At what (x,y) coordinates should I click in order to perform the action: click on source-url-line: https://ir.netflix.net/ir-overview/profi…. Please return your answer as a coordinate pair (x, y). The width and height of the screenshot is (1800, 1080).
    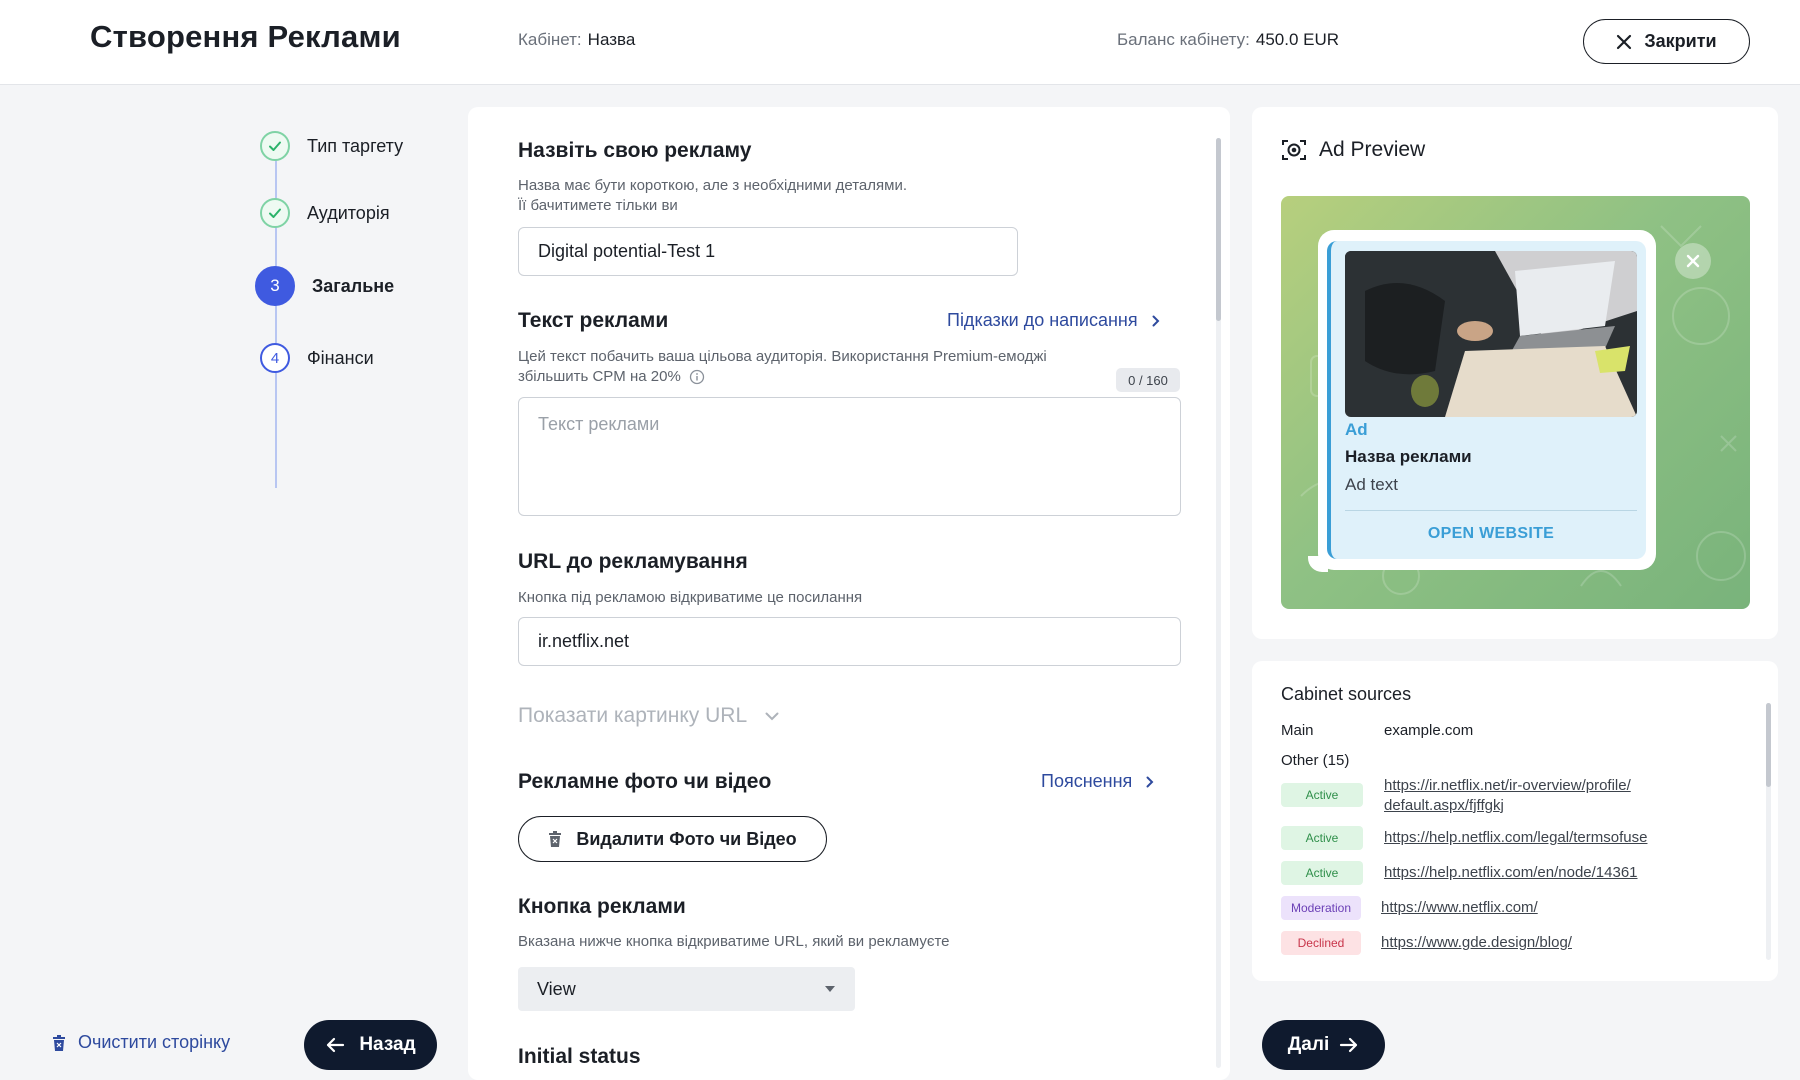
    Looking at the image, I should click on (1507, 785).